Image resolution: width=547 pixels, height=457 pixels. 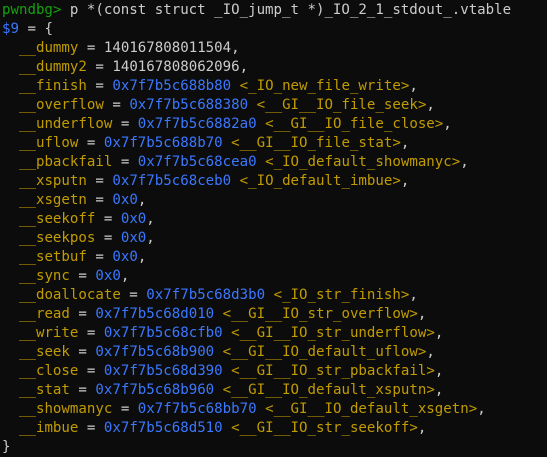 What do you see at coordinates (52, 67) in the screenshot?
I see `field-name: __dummy2` at bounding box center [52, 67].